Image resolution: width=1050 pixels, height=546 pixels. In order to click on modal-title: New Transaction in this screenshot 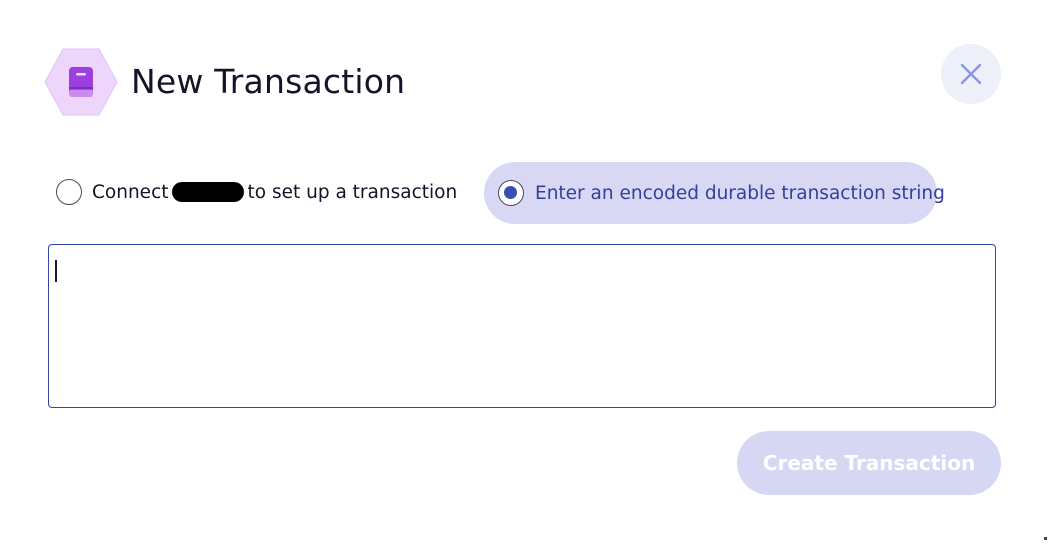, I will do `click(268, 81)`.